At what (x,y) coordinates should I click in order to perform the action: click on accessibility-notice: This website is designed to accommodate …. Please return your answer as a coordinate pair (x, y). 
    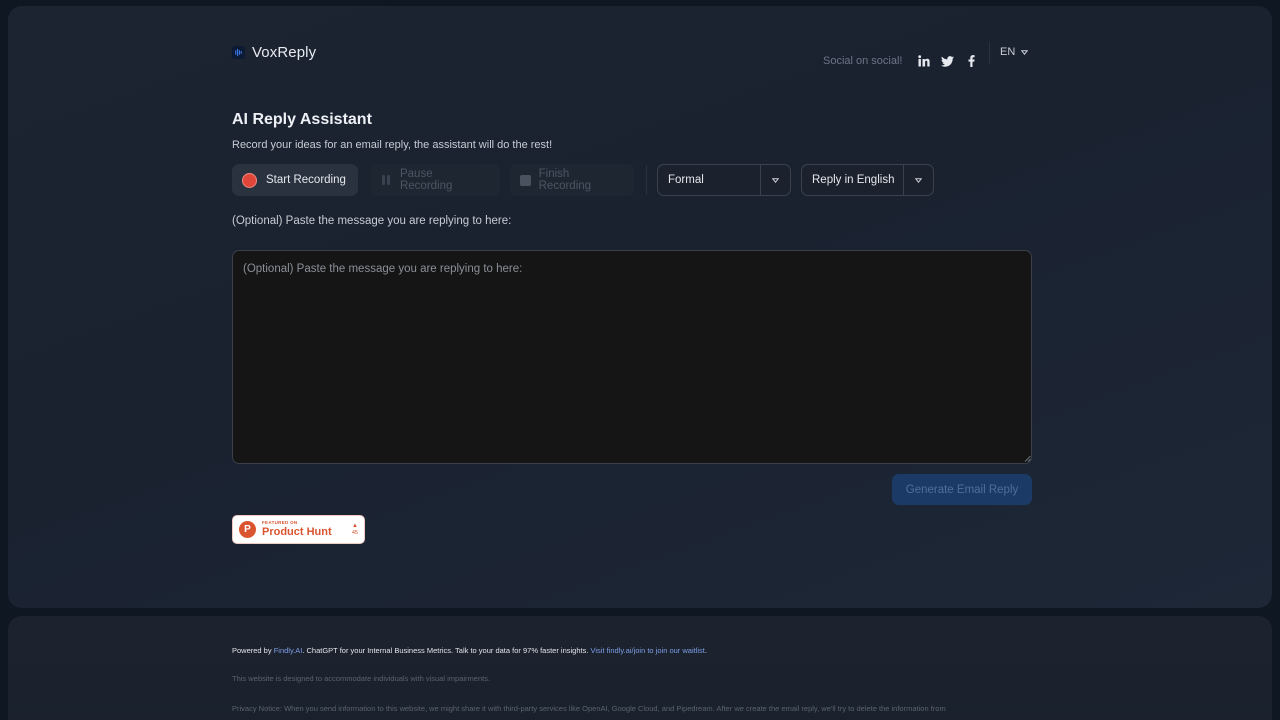
    Looking at the image, I should click on (361, 678).